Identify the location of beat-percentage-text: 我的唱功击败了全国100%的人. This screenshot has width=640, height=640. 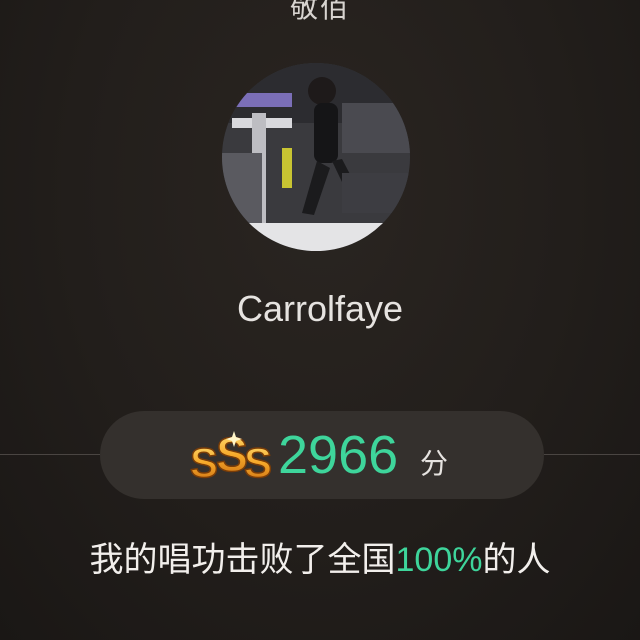
(320, 560).